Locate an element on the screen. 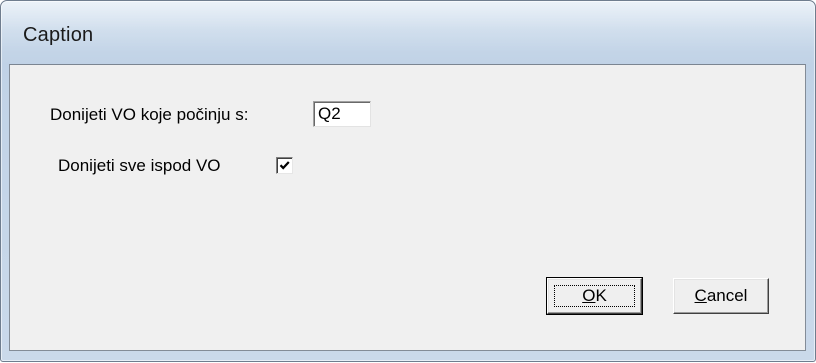 This screenshot has width=816, height=363. cancel-button: Cancel is located at coordinates (721, 296).